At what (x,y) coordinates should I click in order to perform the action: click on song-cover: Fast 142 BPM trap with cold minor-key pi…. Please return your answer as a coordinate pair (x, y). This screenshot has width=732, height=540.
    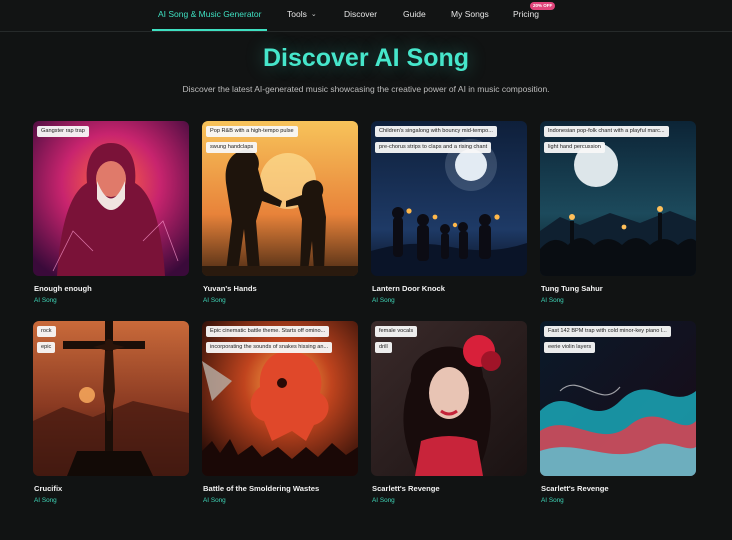
    Looking at the image, I should click on (618, 398).